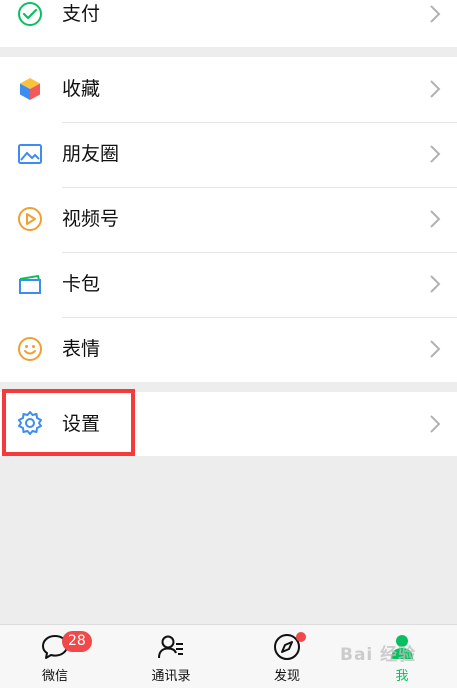 The image size is (457, 688). What do you see at coordinates (171, 676) in the screenshot?
I see `tab-label: 通讯录` at bounding box center [171, 676].